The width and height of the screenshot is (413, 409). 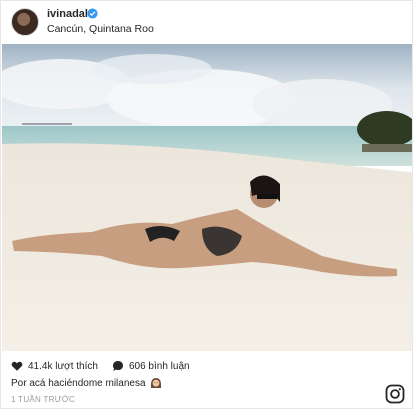 What do you see at coordinates (63, 366) in the screenshot?
I see `likes-count: 41.4k lượt thích` at bounding box center [63, 366].